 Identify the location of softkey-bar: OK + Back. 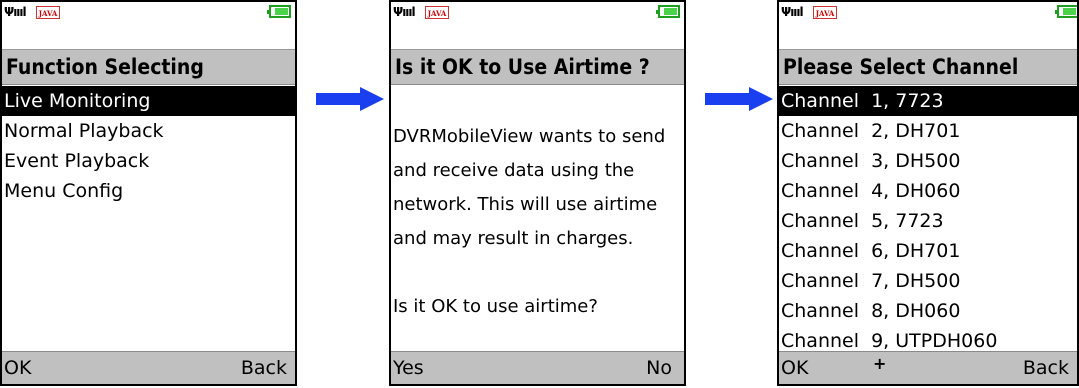
(928, 367).